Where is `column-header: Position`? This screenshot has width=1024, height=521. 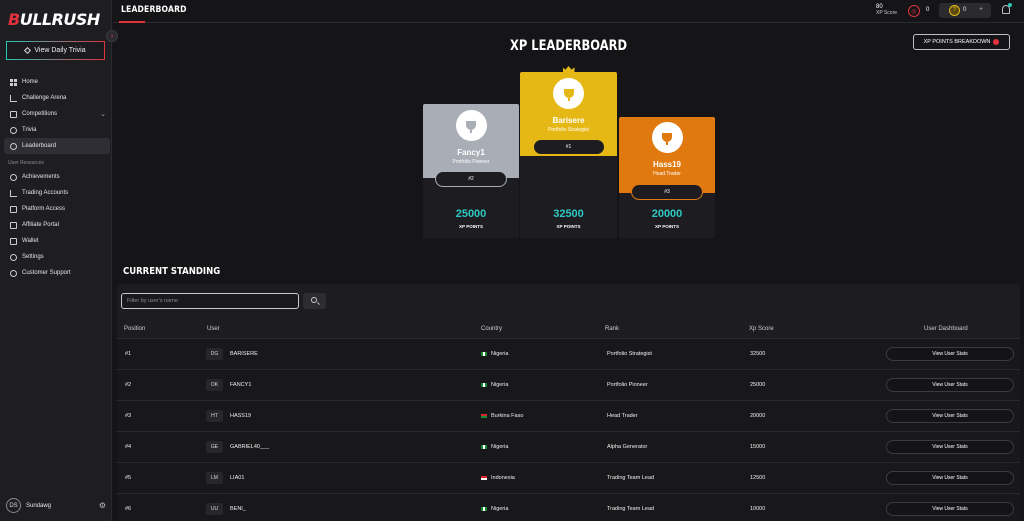
column-header: Position is located at coordinates (135, 329).